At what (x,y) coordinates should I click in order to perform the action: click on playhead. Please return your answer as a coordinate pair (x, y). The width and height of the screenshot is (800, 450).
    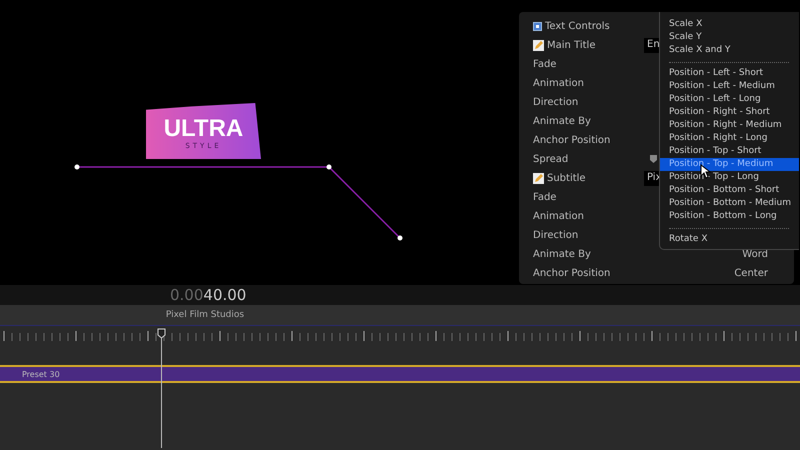
    Looking at the image, I should click on (161, 388).